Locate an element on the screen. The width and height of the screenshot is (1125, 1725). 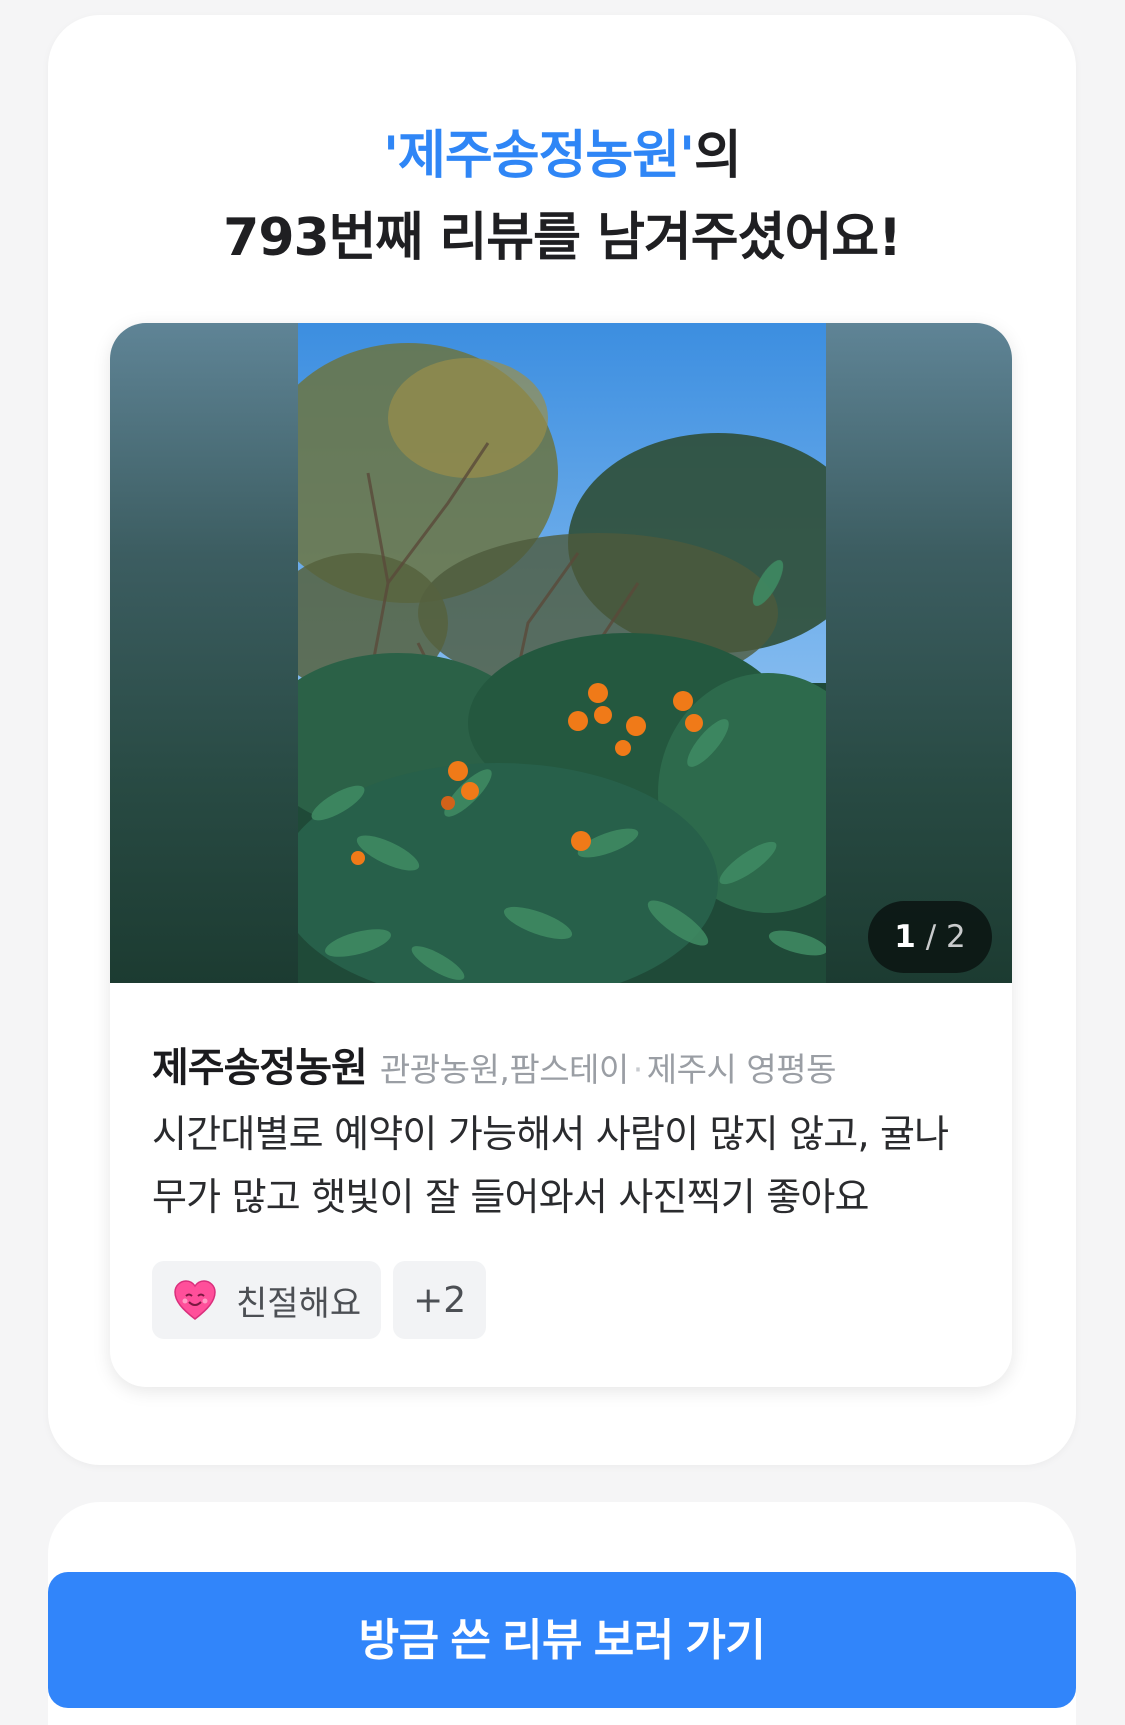
page-title: '제주송정농원'의 793번째 리뷰를 남겨주셨어요! is located at coordinates (562, 197).